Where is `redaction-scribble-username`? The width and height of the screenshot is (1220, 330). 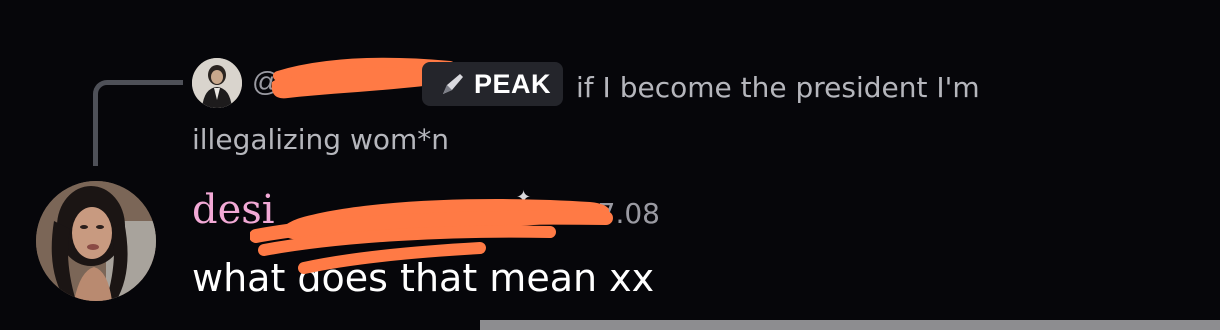
redaction-scribble-username is located at coordinates (431, 236).